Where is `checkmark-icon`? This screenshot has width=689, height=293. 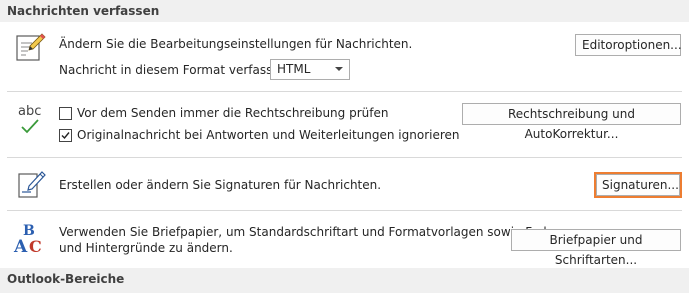
checkmark-icon is located at coordinates (65, 136).